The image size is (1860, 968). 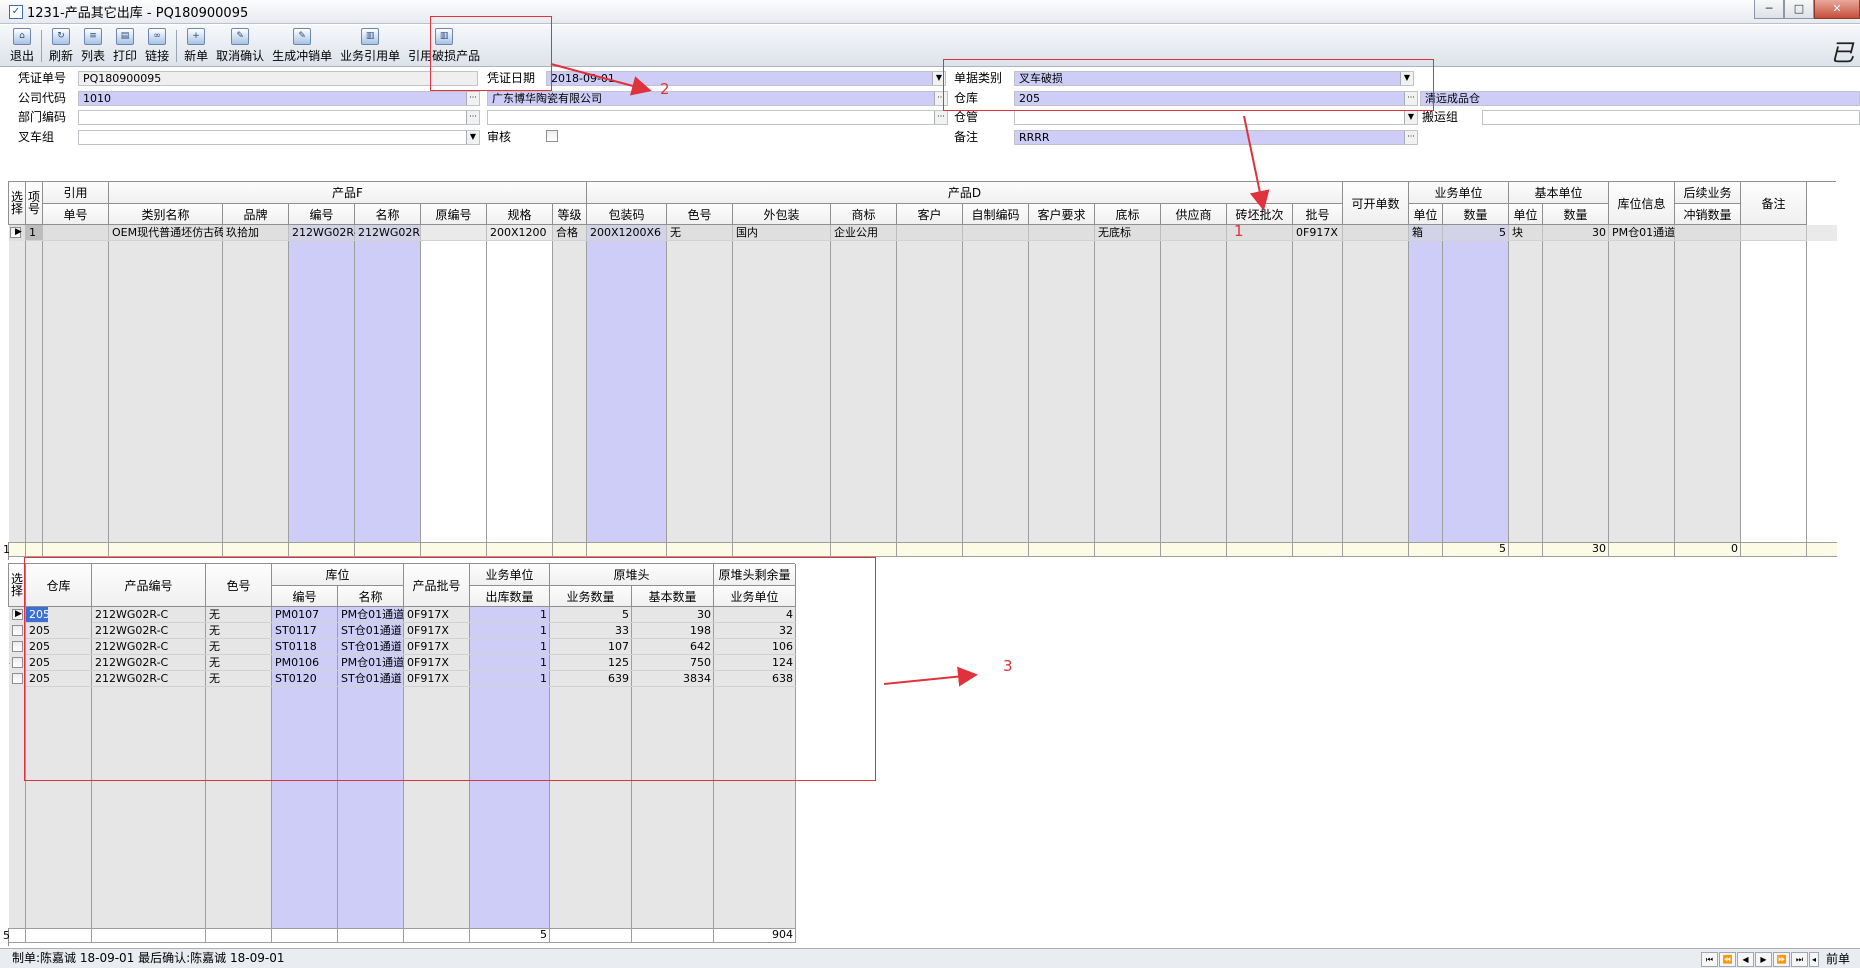 What do you see at coordinates (1194, 233) in the screenshot?
I see `grid-cell-supplier` at bounding box center [1194, 233].